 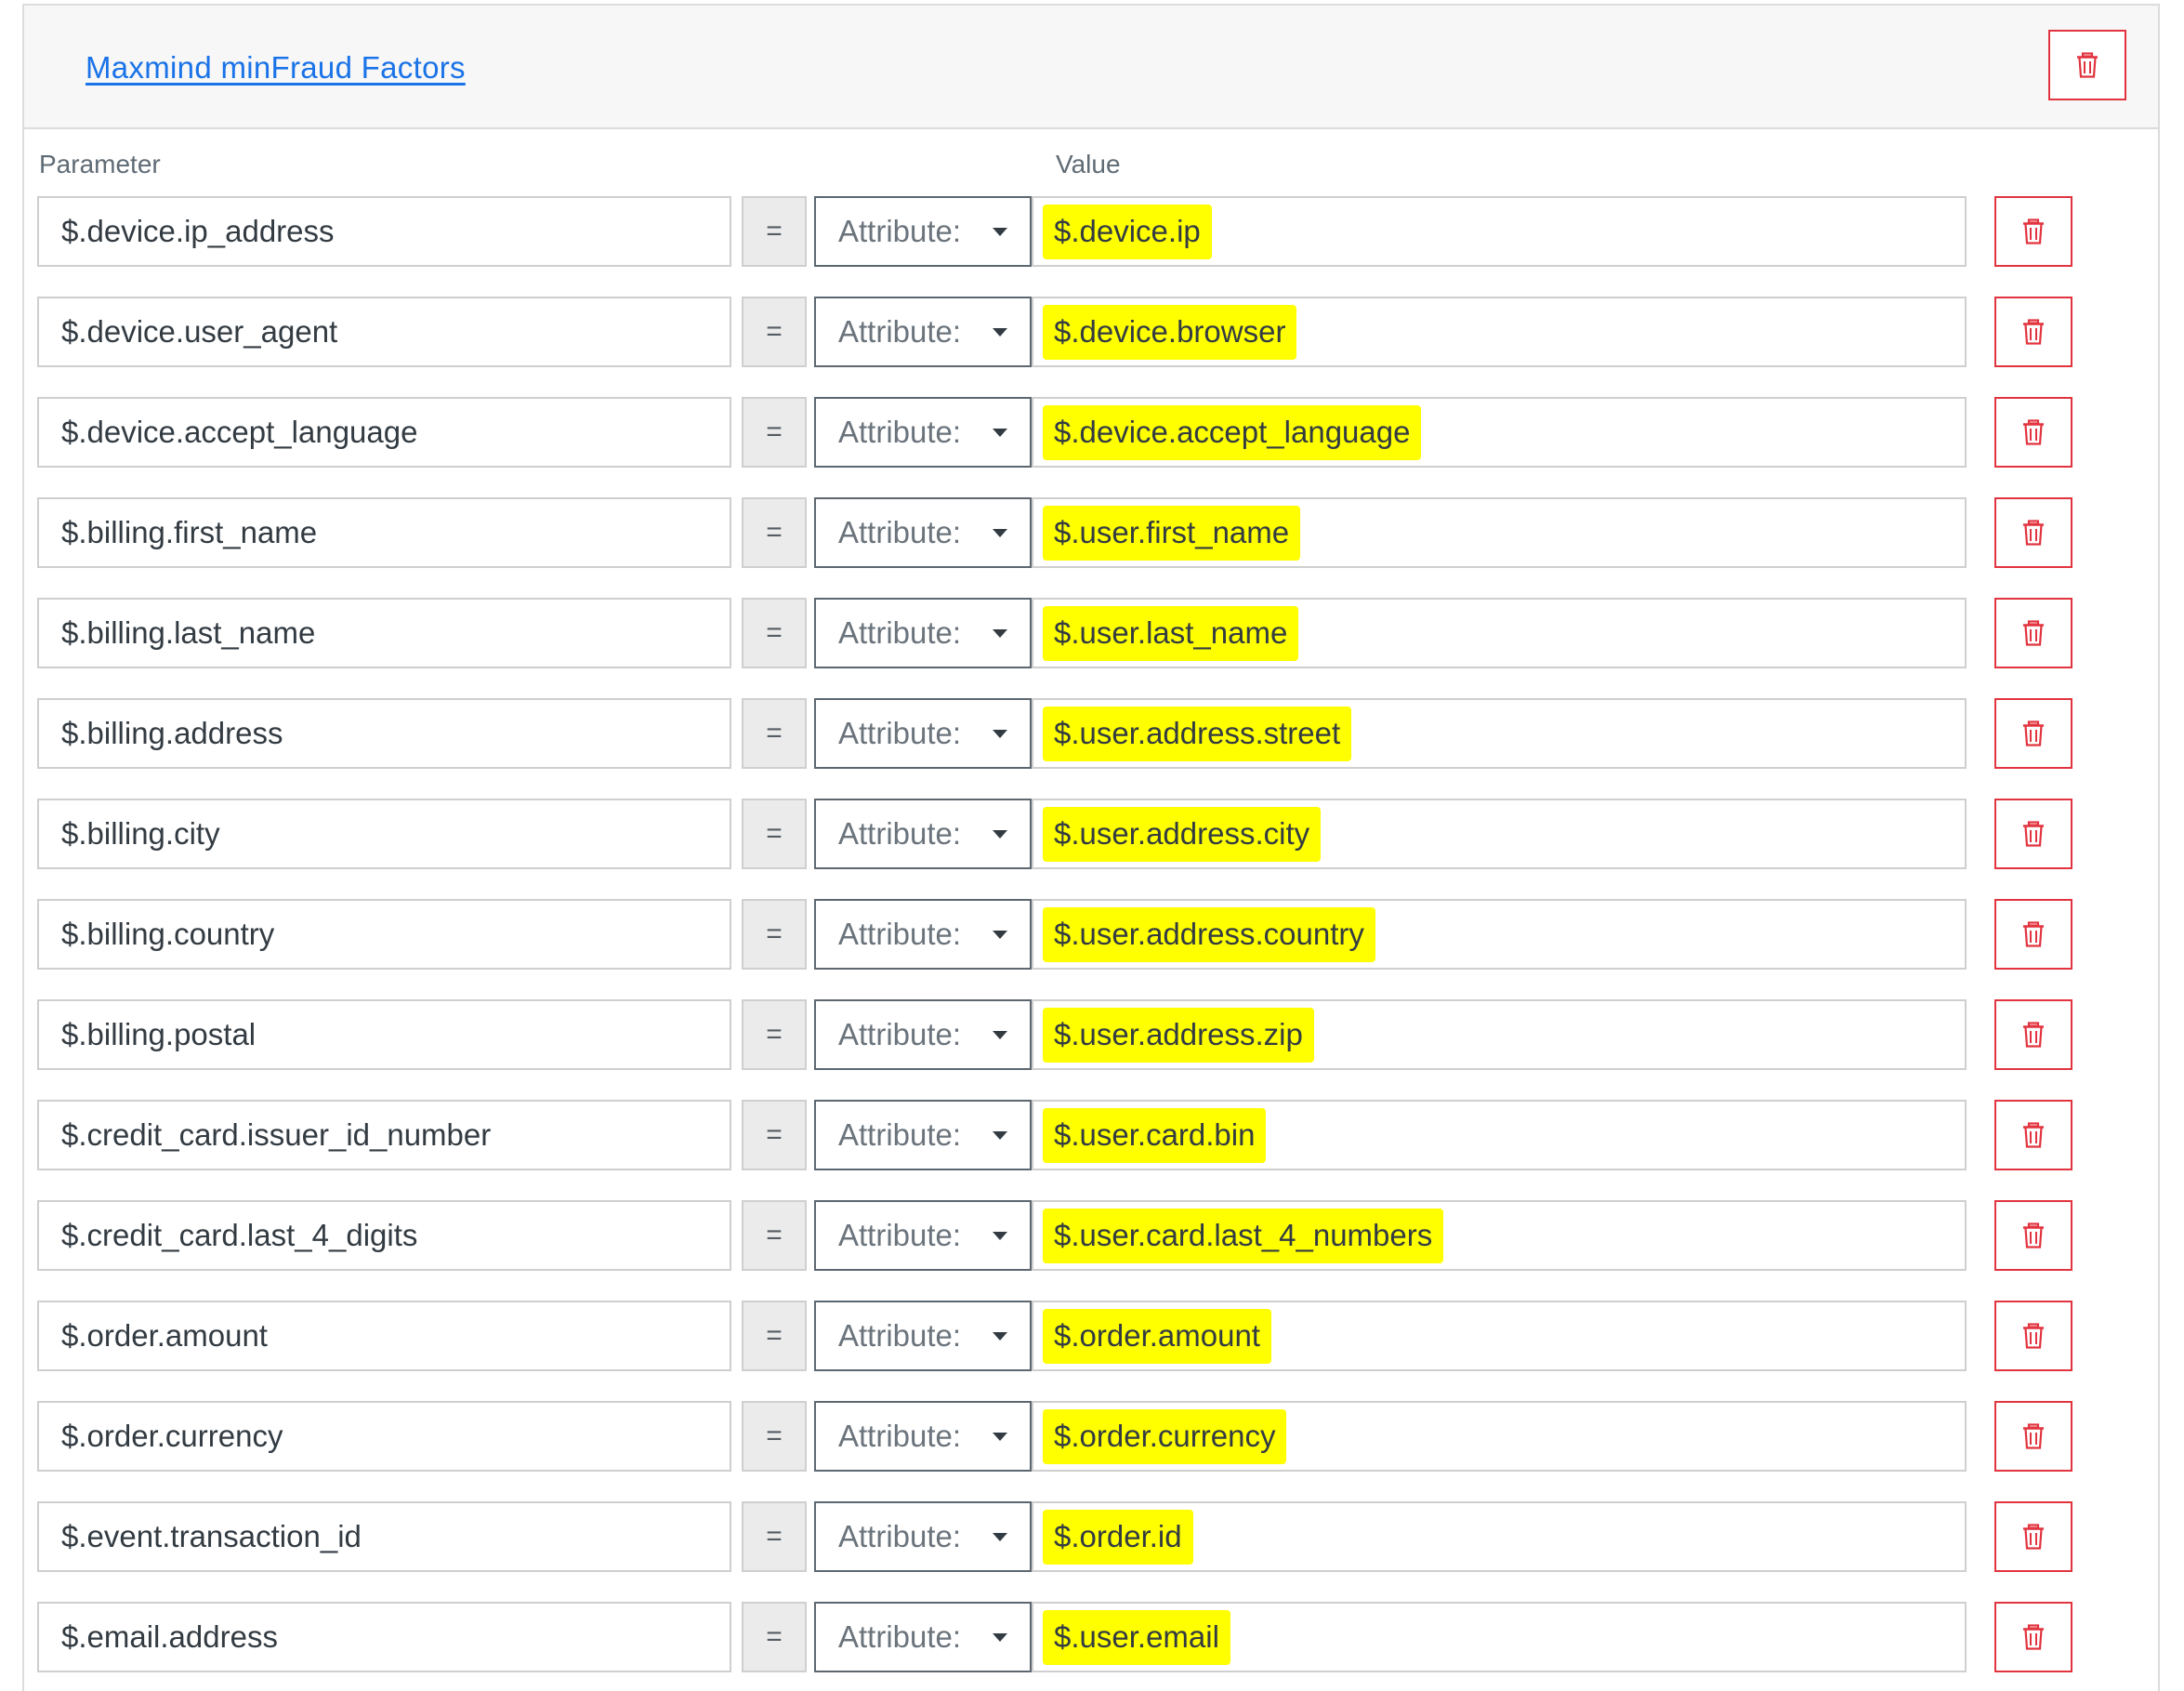 What do you see at coordinates (1499, 232) in the screenshot?
I see `value-input: $.device.ip` at bounding box center [1499, 232].